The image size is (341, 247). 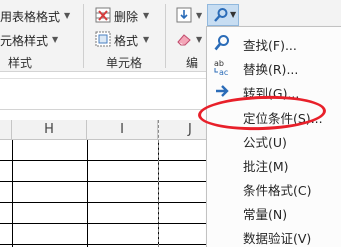 What do you see at coordinates (223, 72) in the screenshot?
I see `svg-text: ac` at bounding box center [223, 72].